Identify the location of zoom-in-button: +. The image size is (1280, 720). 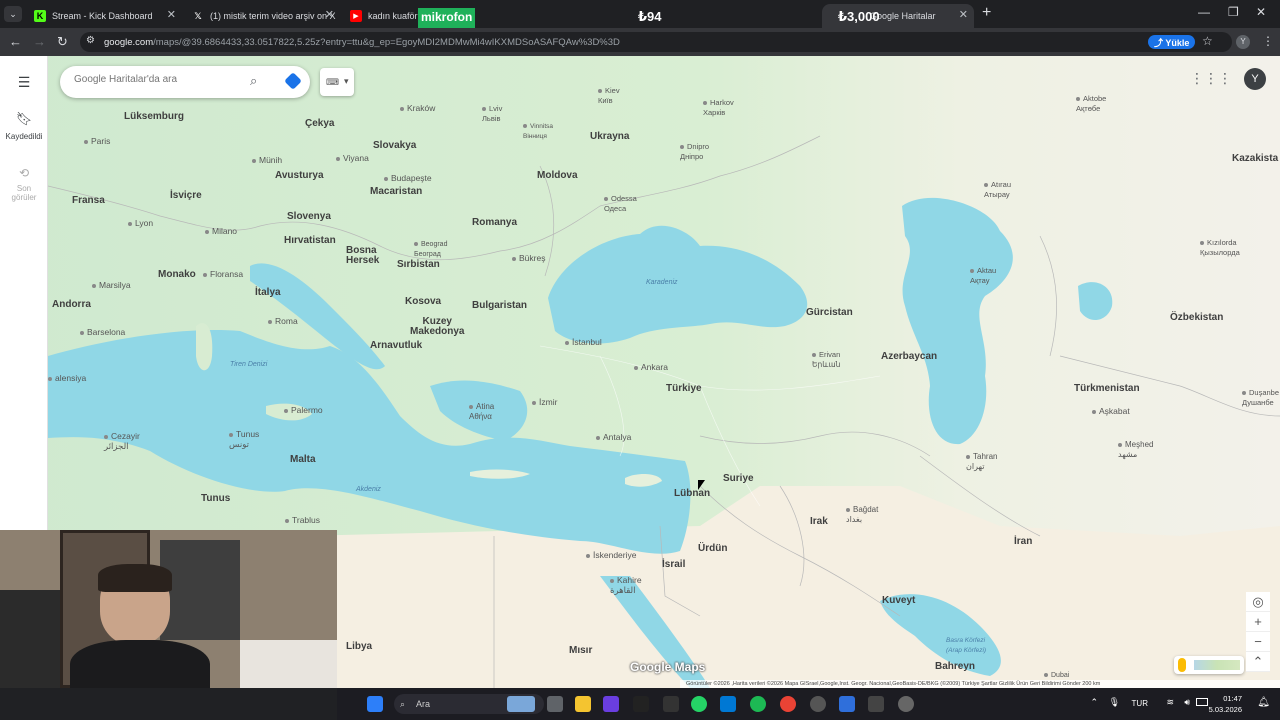
(1258, 622).